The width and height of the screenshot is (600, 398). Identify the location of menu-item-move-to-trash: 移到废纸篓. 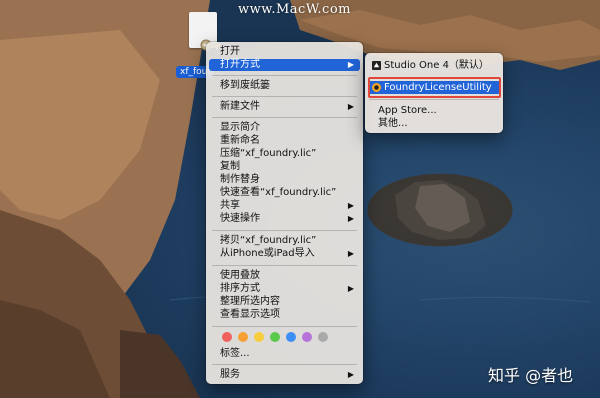
(284, 86).